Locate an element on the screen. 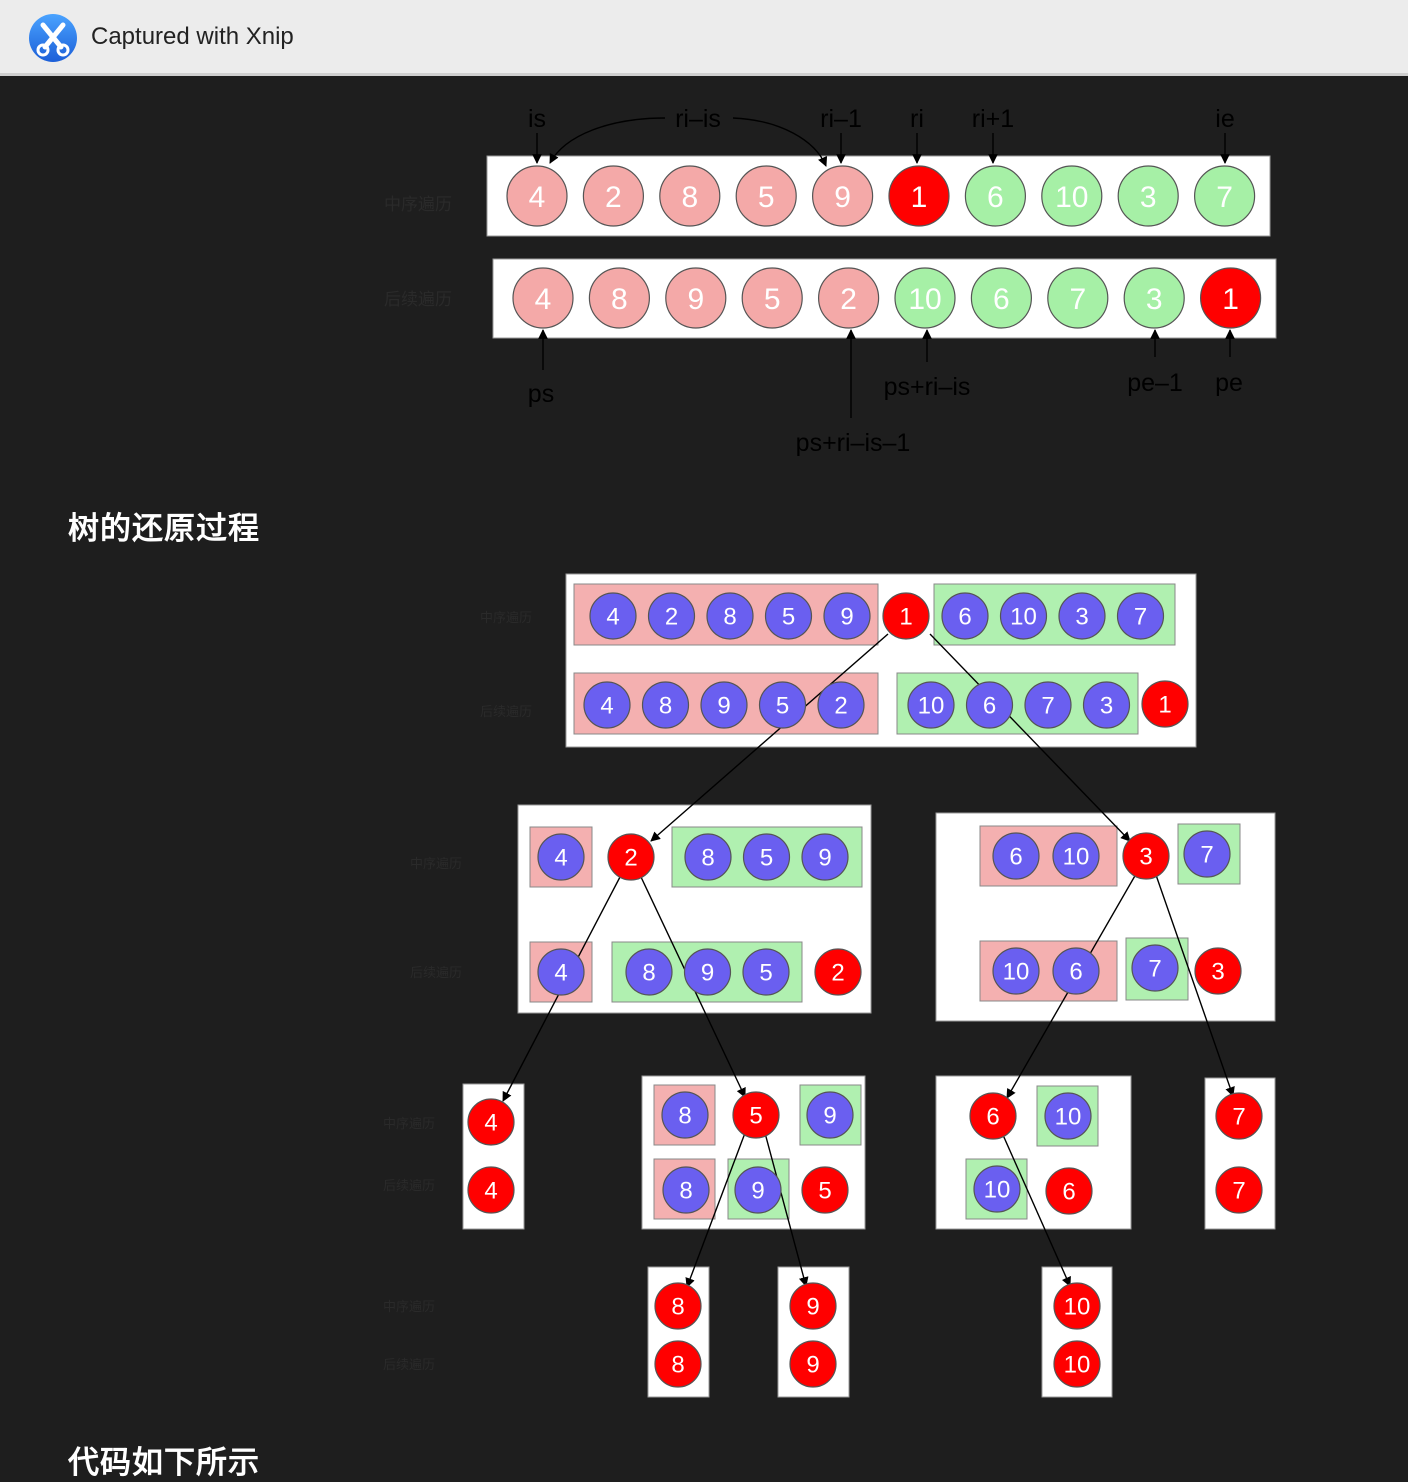 Image resolution: width=1408 pixels, height=1482 pixels. tree-root-node-4-value: 4 is located at coordinates (490, 1123).